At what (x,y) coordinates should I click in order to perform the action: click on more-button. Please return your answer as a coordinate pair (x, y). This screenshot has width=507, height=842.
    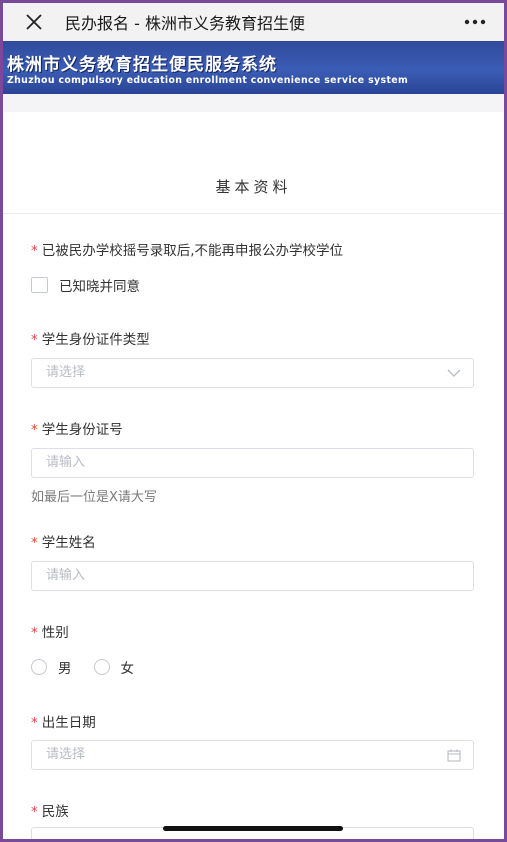
    Looking at the image, I should click on (475, 22).